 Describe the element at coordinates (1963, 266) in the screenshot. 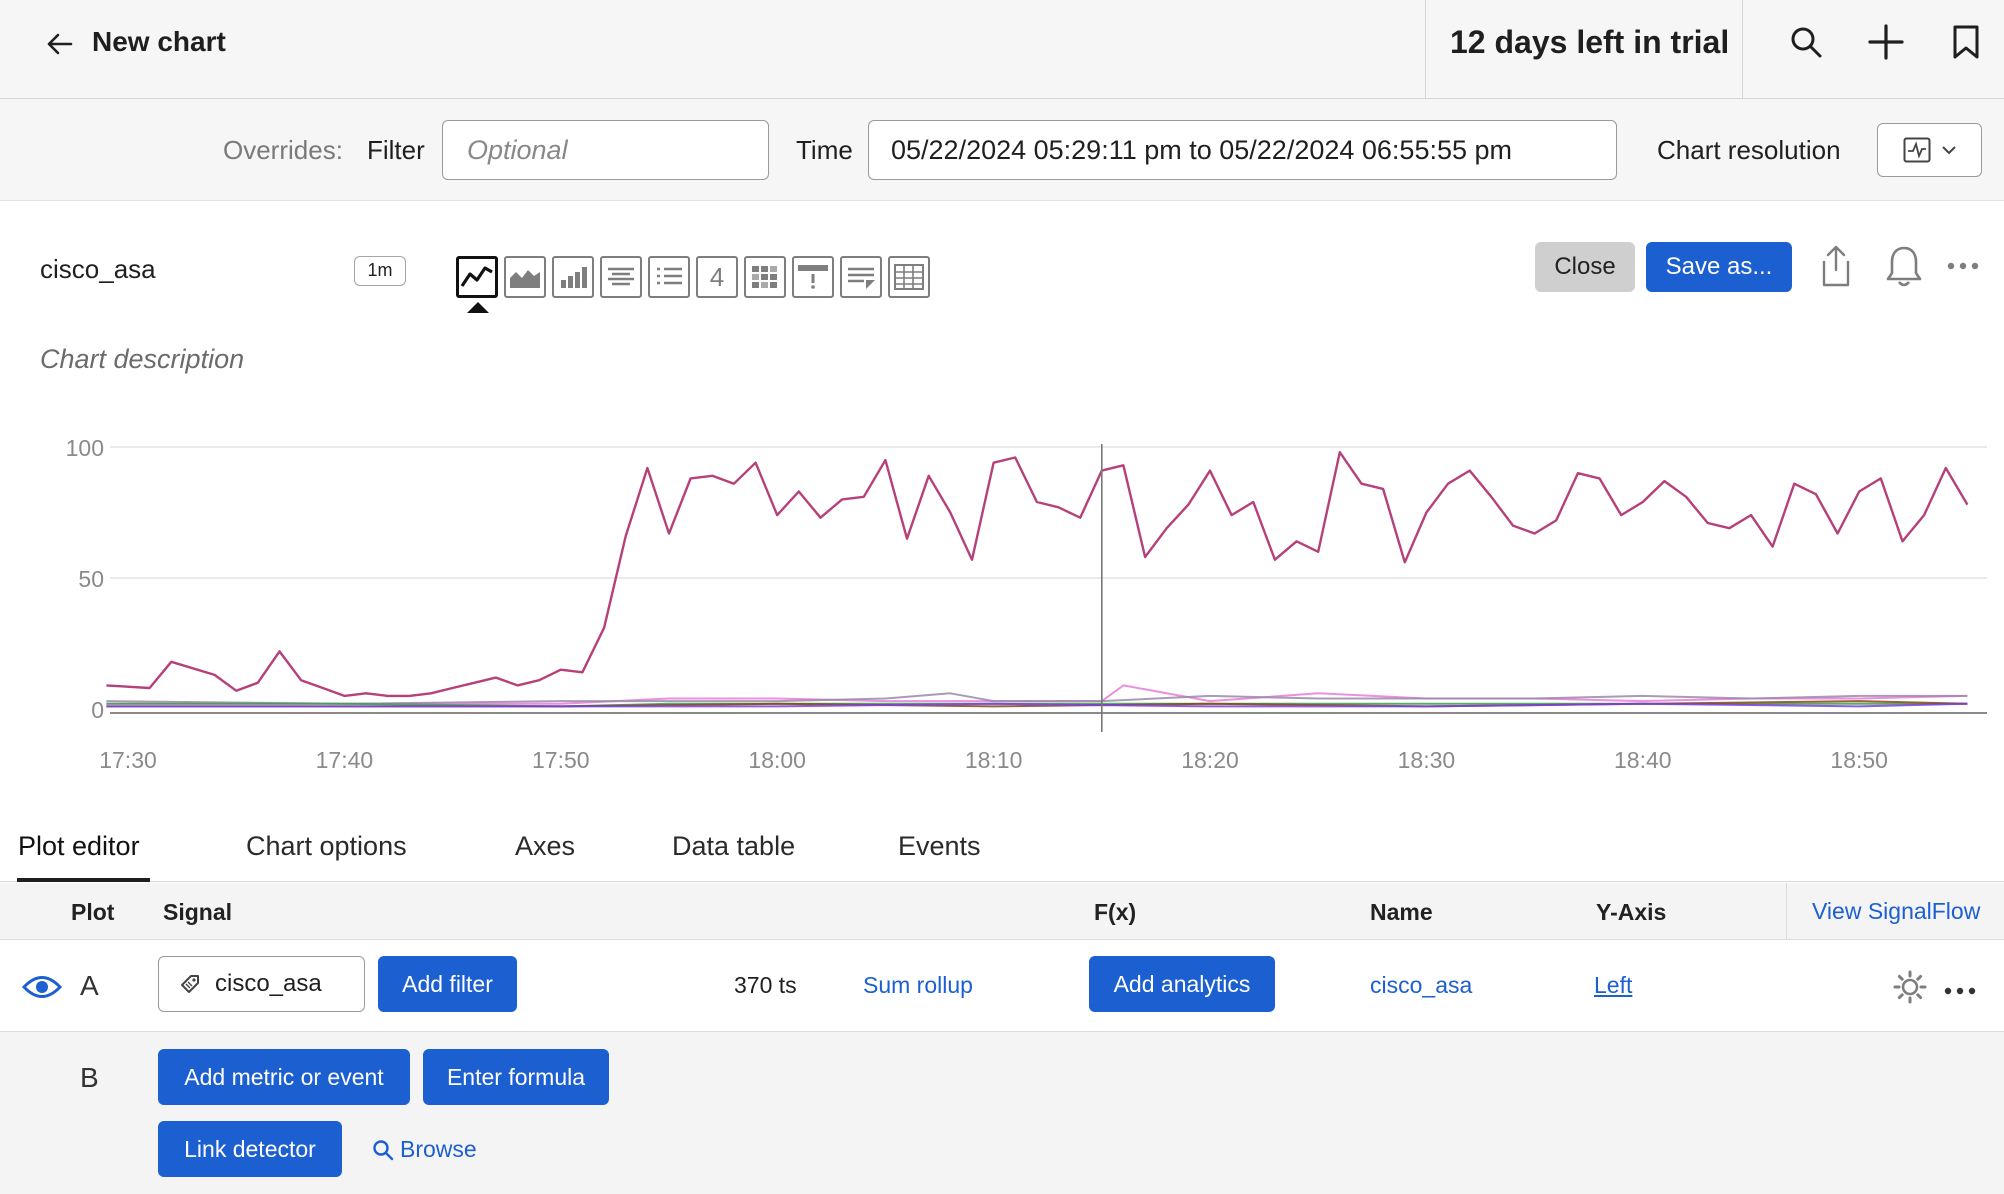

I see `more-options-icon` at that location.